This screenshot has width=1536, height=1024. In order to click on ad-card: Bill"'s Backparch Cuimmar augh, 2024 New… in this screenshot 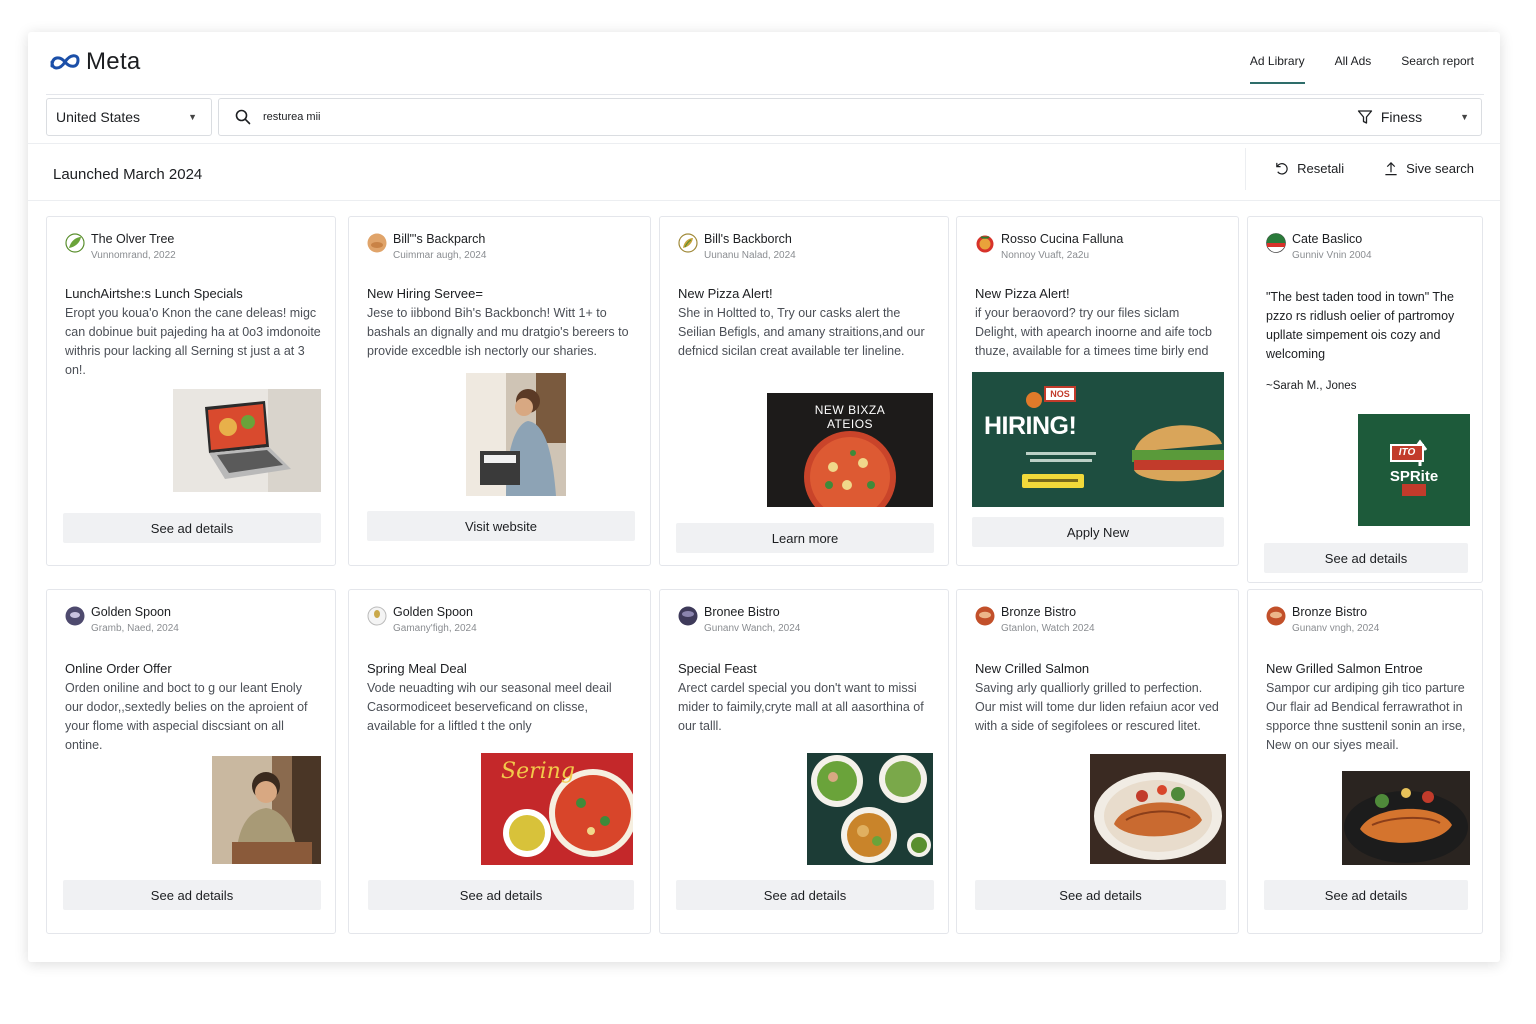, I will do `click(499, 391)`.